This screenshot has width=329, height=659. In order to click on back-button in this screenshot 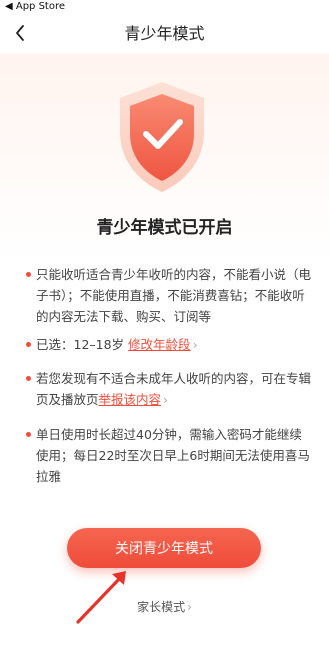, I will do `click(20, 33)`.